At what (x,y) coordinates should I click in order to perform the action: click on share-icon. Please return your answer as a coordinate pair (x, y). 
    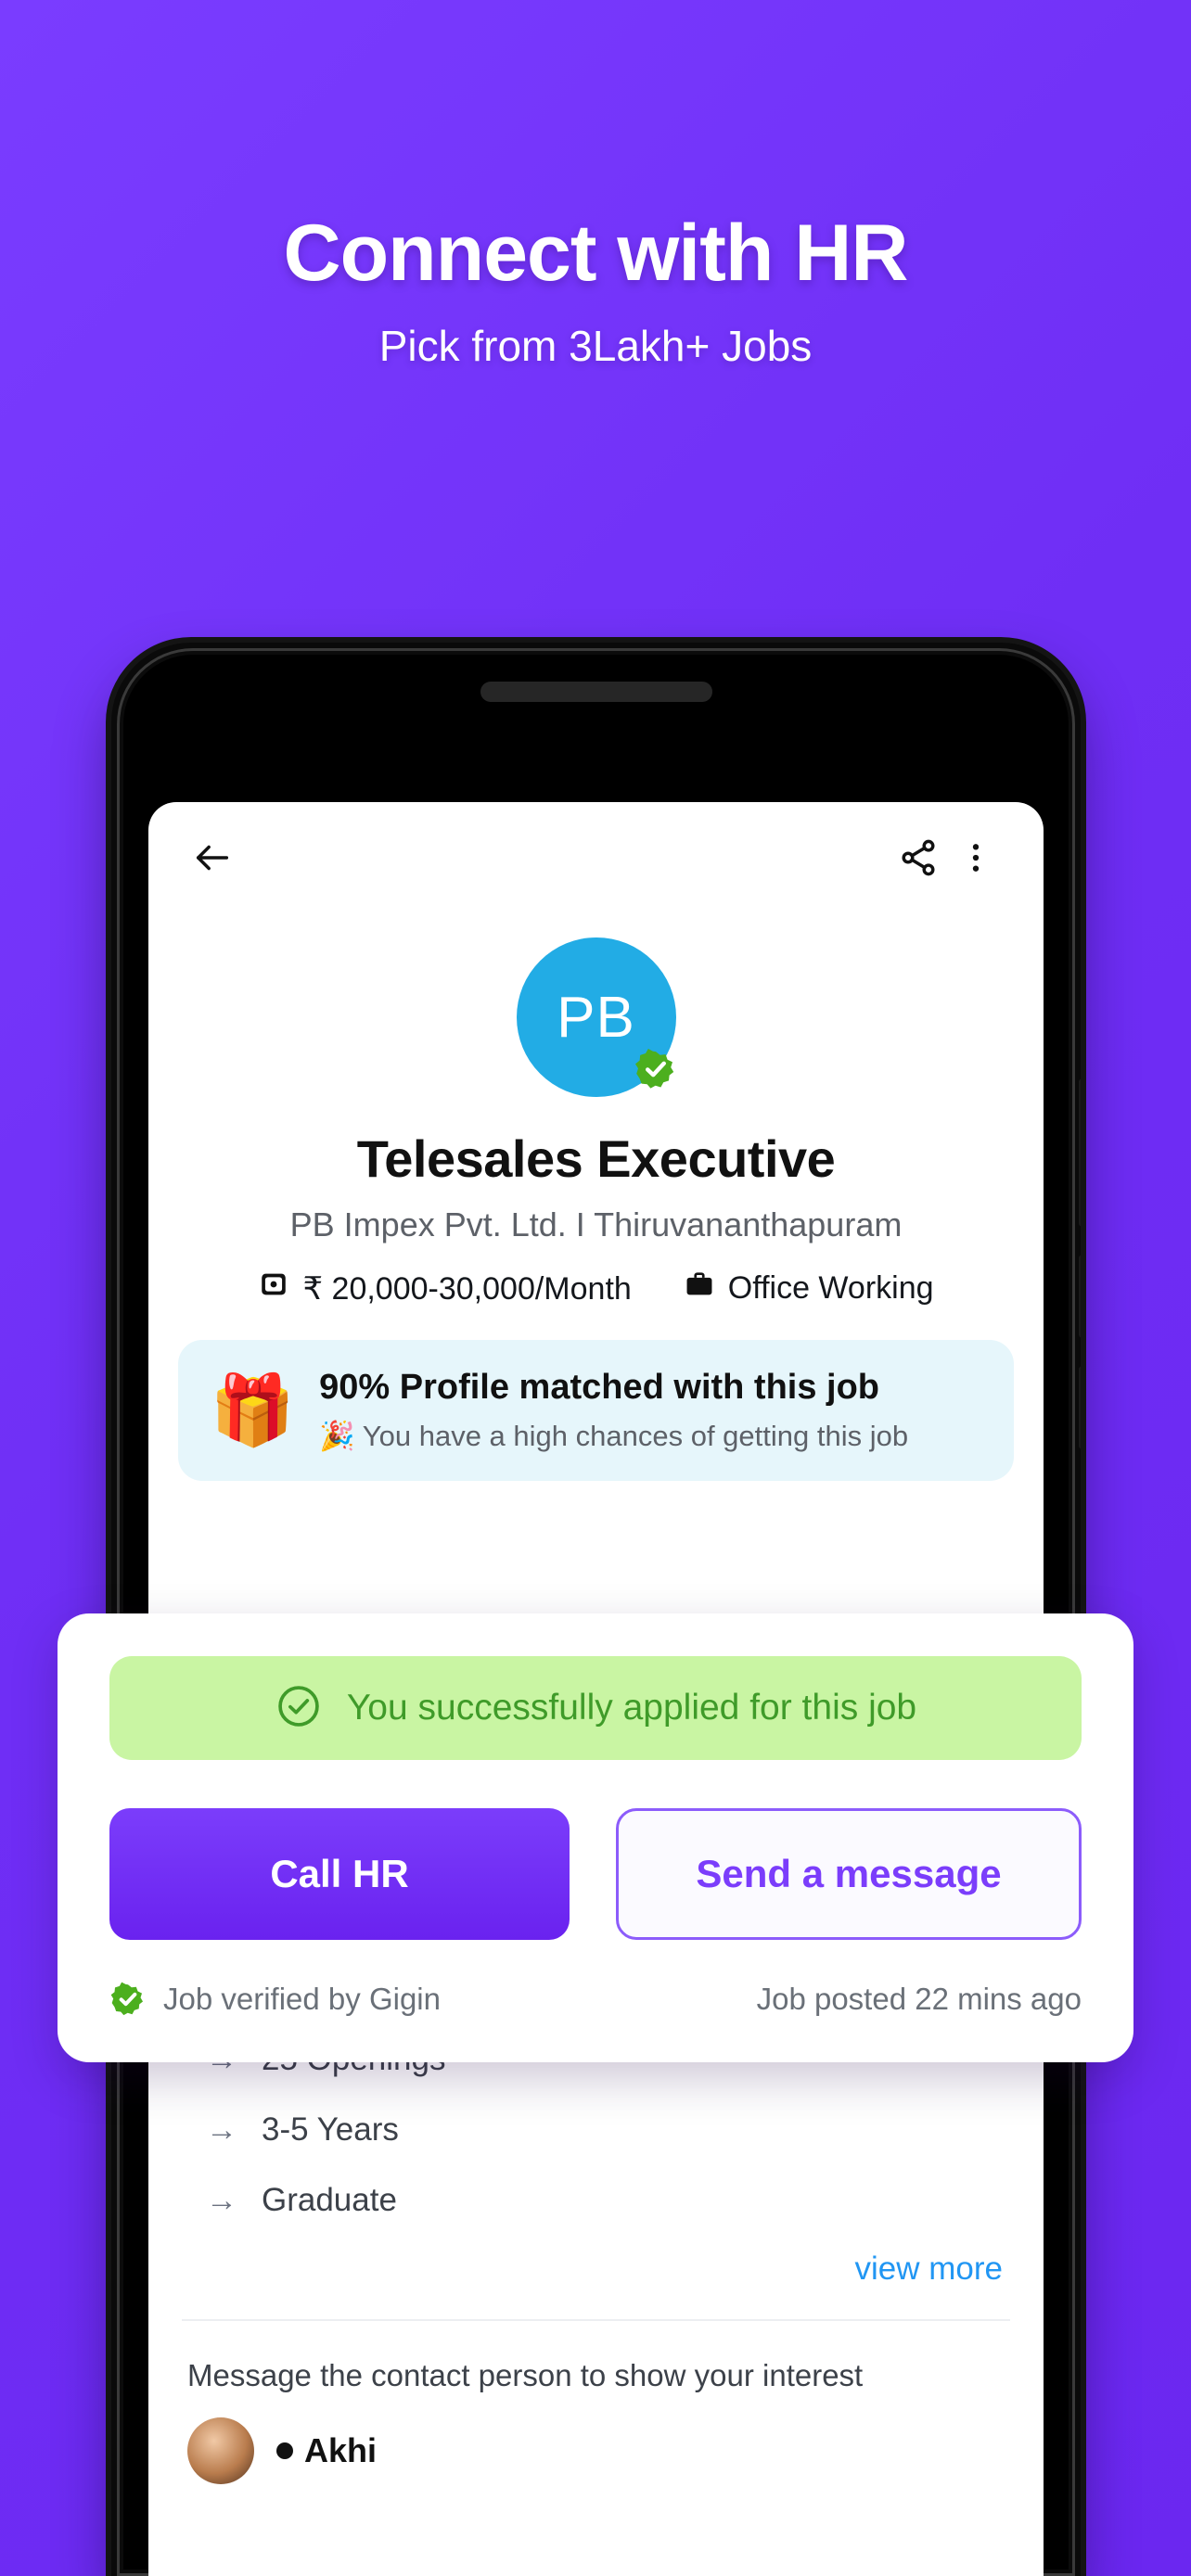
    Looking at the image, I should click on (918, 857).